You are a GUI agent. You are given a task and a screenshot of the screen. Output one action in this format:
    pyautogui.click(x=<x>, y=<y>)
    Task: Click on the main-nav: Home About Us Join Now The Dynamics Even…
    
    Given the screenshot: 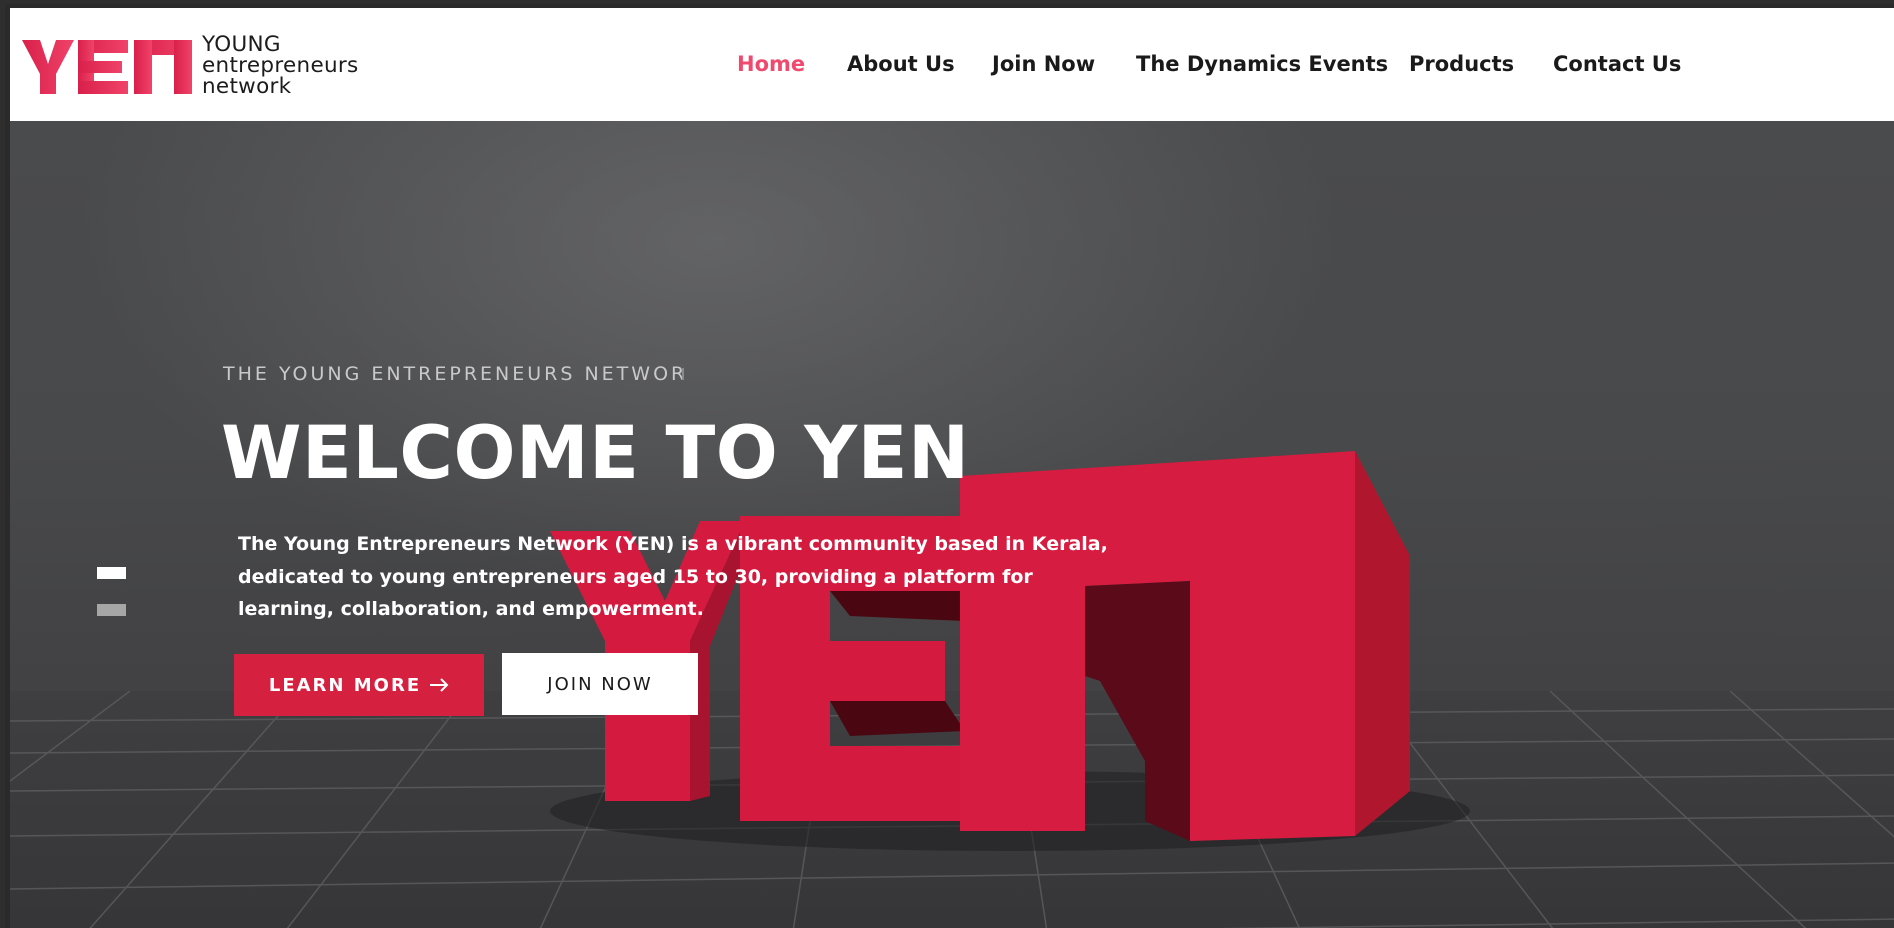 What is the action you would take?
    pyautogui.click(x=952, y=67)
    